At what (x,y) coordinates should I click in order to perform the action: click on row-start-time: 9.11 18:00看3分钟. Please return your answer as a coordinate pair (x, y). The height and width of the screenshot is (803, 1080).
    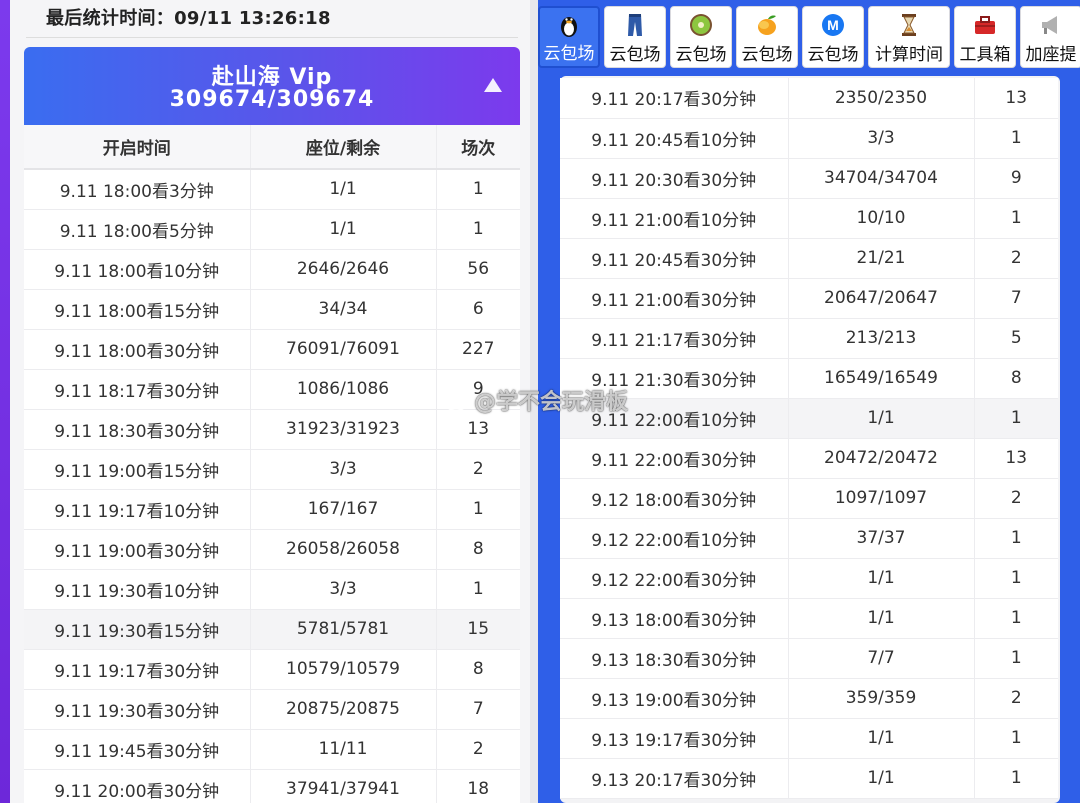
    Looking at the image, I should click on (137, 189).